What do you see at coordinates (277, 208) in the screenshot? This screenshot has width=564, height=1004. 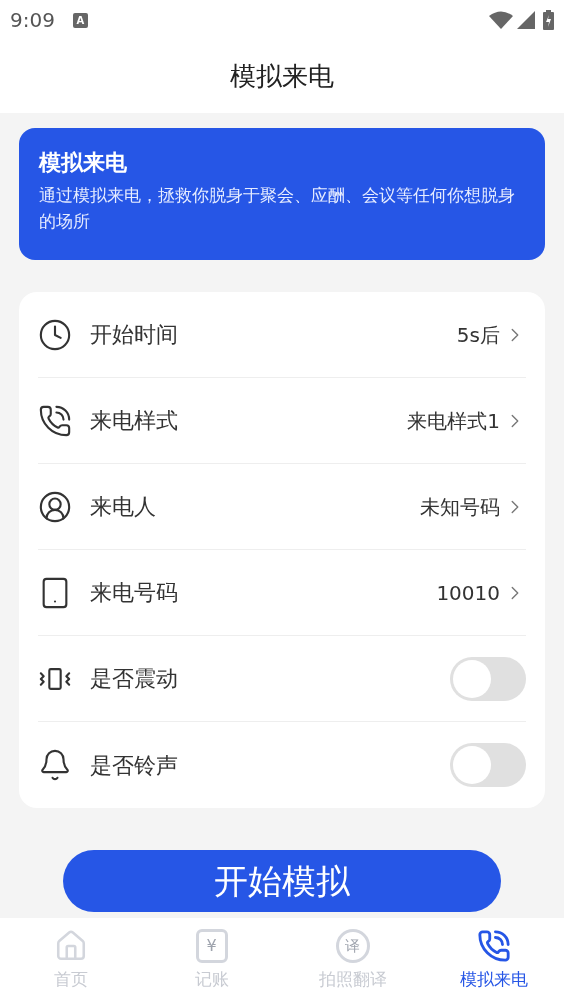 I see `banner-description: 通过模拟来电，拯救你脱身于聚会、应酬、会议等任何你想脱身的场所` at bounding box center [277, 208].